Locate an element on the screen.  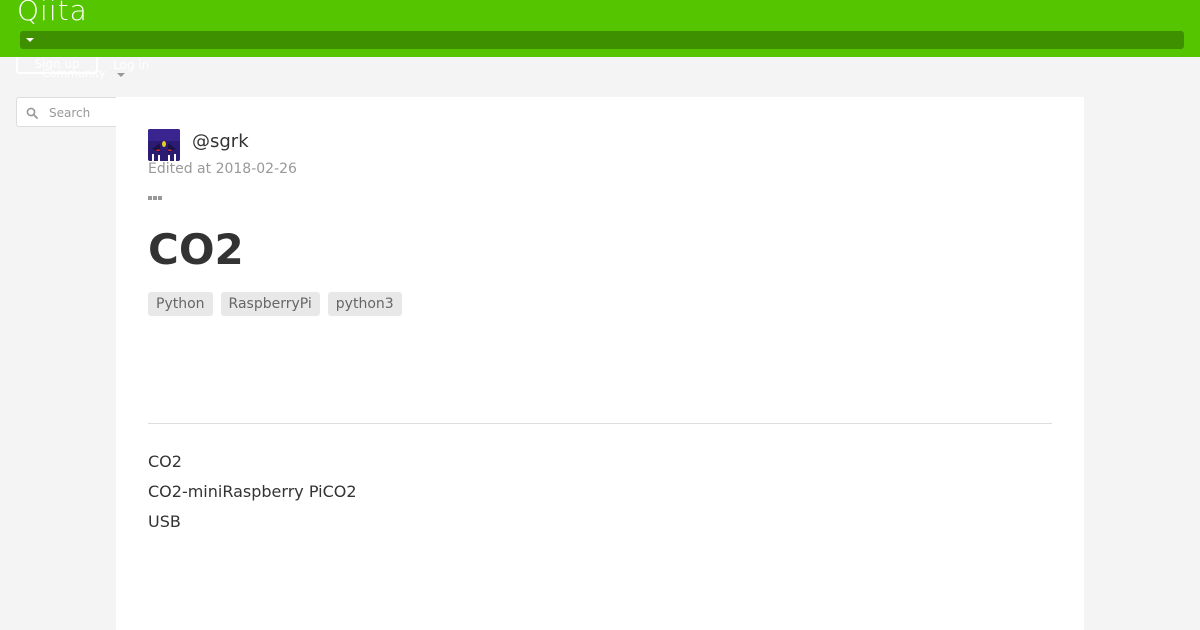
more-options-icon is located at coordinates (156, 192).